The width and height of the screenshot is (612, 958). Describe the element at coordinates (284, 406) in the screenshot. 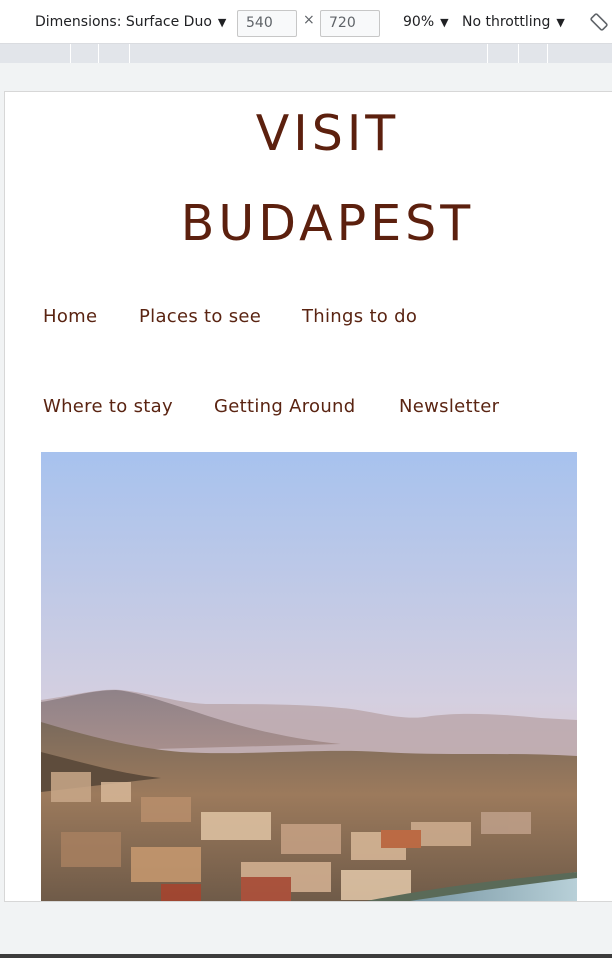

I see `nav-getting-around: Getting Around` at that location.